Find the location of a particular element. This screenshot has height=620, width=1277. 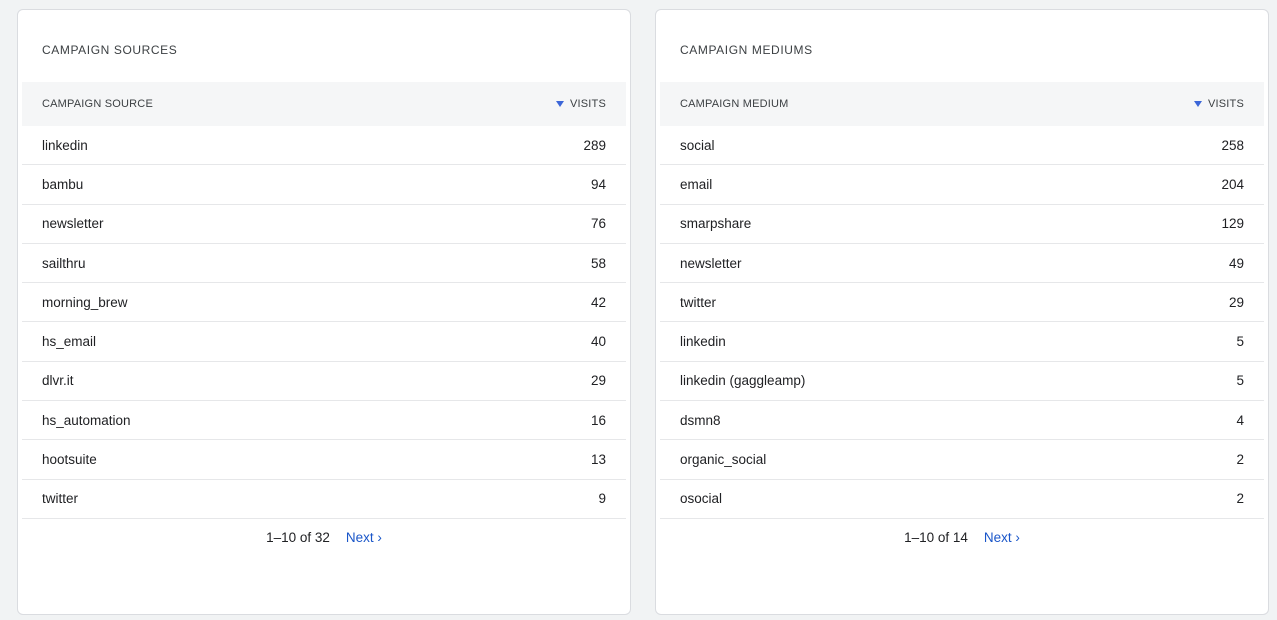

table-row: sailthru 58 is located at coordinates (324, 264).